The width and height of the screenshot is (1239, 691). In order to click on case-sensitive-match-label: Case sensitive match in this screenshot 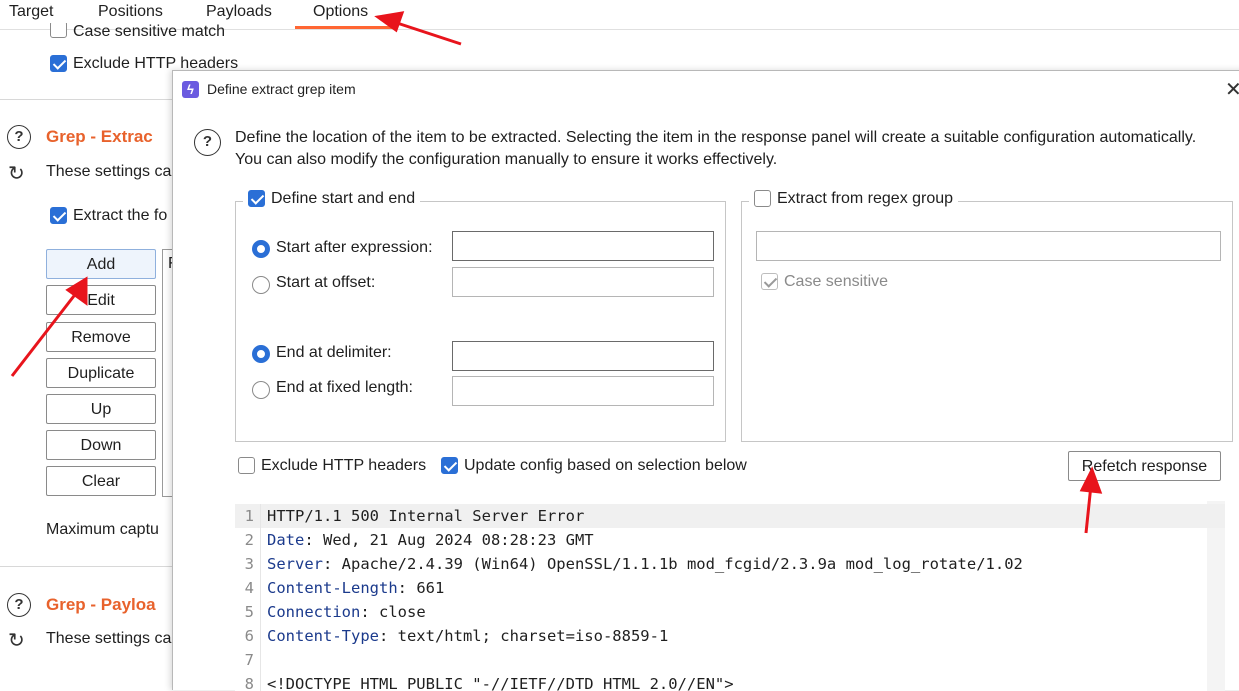, I will do `click(149, 31)`.